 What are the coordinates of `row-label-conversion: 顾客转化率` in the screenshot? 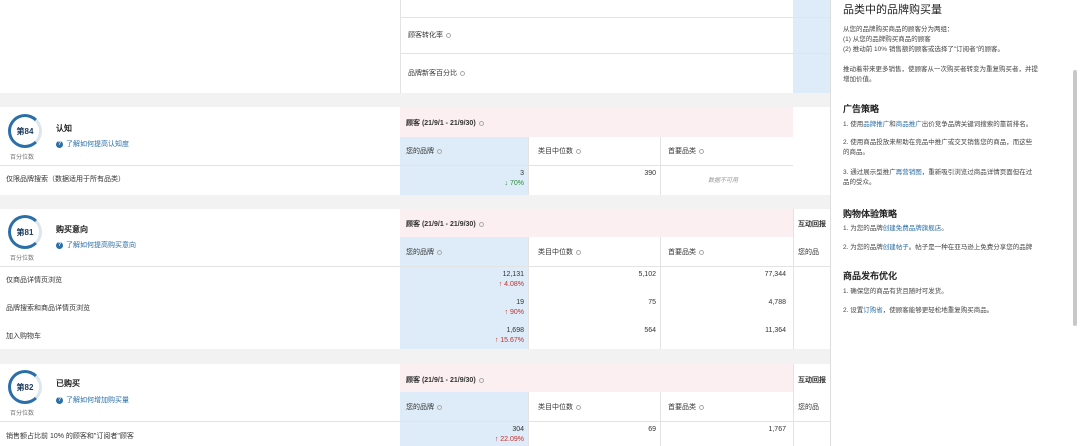 It's located at (429, 35).